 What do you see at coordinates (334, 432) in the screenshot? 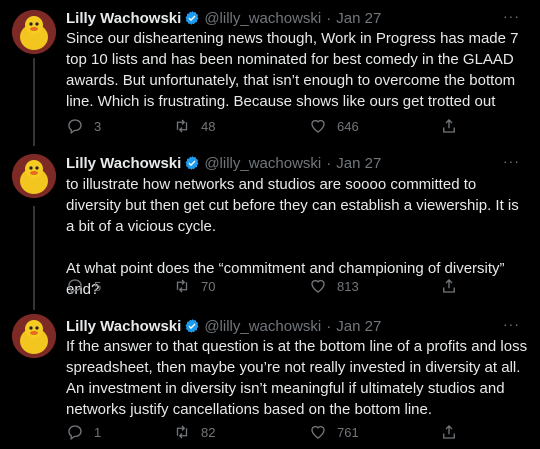
I see `like-button: 761` at bounding box center [334, 432].